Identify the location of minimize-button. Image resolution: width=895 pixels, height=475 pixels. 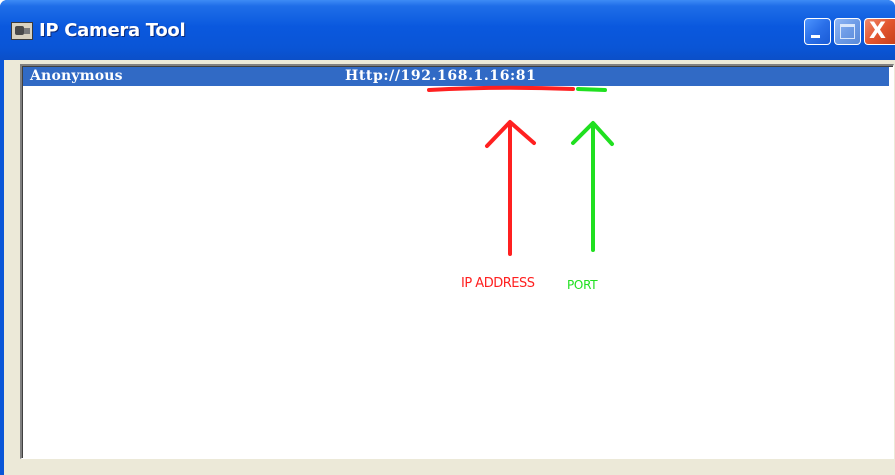
(817, 31).